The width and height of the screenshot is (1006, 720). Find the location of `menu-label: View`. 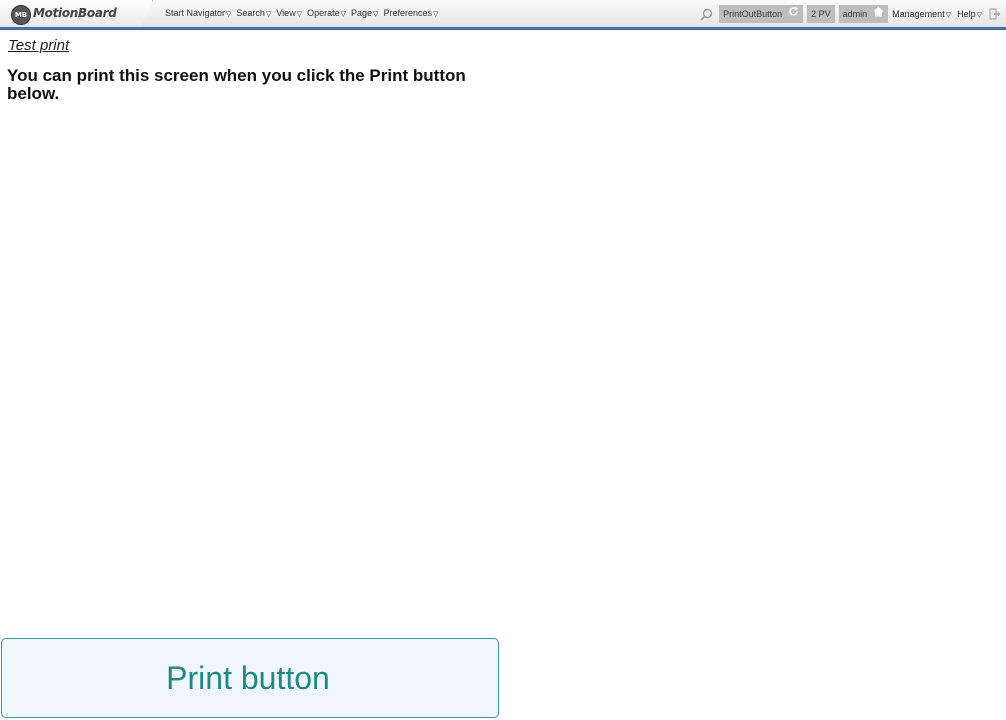

menu-label: View is located at coordinates (286, 13).